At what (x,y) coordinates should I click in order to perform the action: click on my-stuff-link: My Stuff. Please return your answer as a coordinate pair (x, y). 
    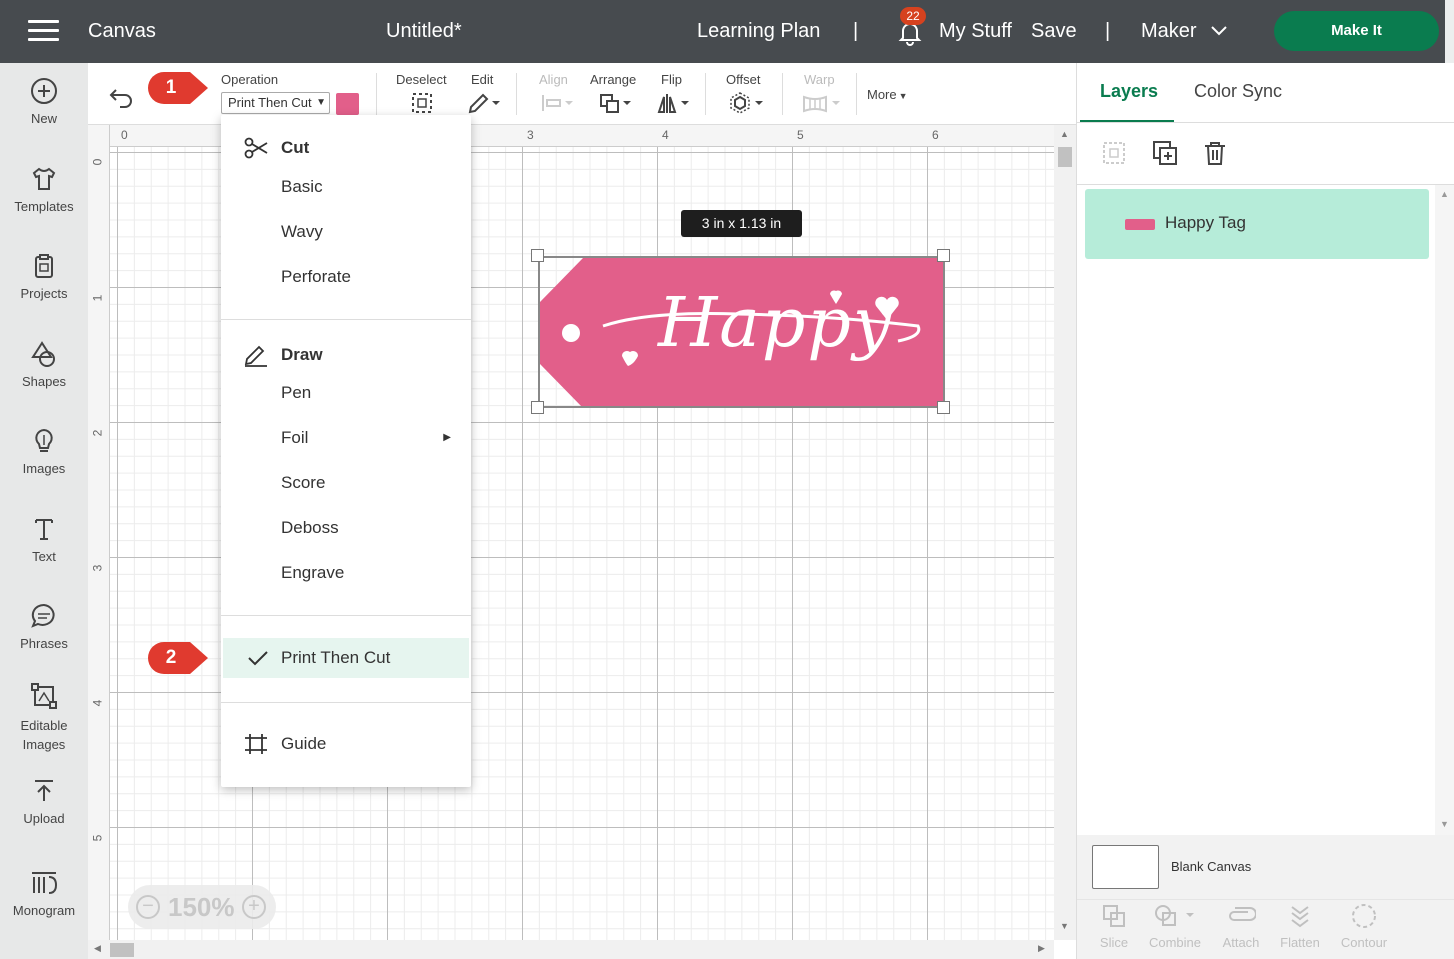
    Looking at the image, I should click on (975, 31).